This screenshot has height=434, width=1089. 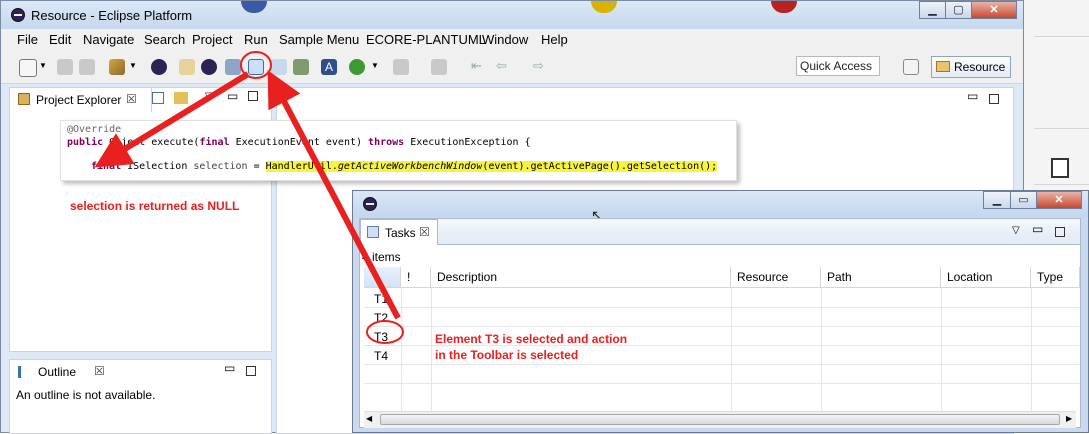 I want to click on tab-project-explorer: Project Explorer ☒, so click(x=81, y=100).